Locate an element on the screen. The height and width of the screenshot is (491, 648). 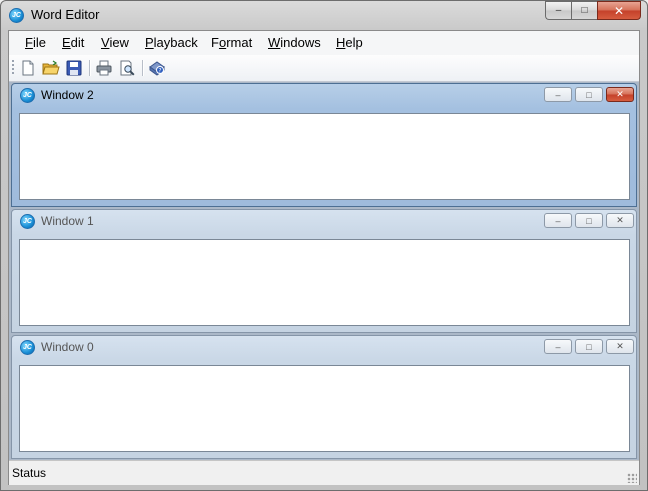
resize-grip-icon is located at coordinates (632, 478).